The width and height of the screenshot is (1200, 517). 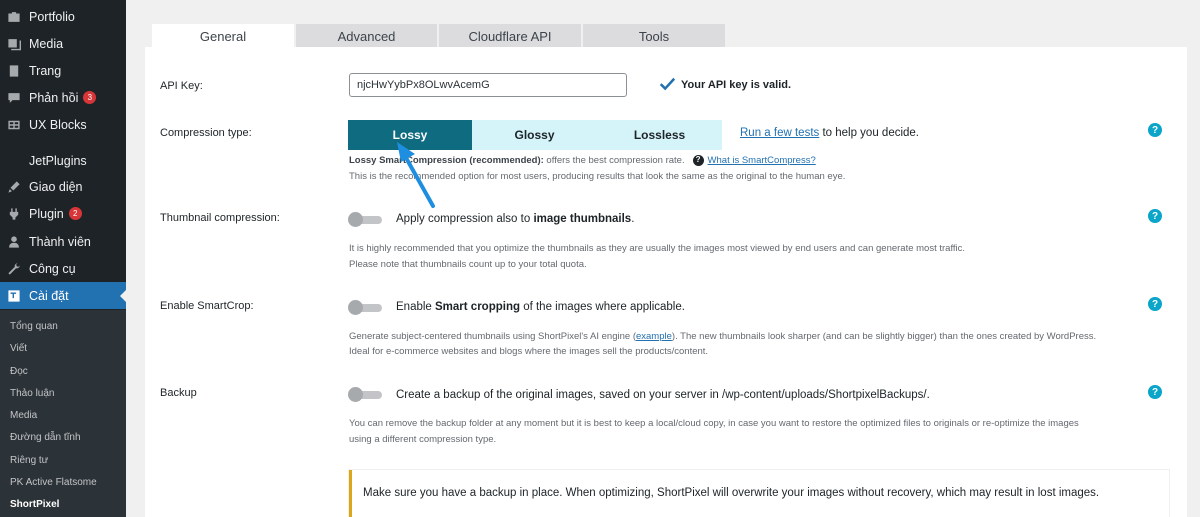 What do you see at coordinates (446, 160) in the screenshot?
I see `compression-desc-bold: Lossy SmartCompression (recommended):` at bounding box center [446, 160].